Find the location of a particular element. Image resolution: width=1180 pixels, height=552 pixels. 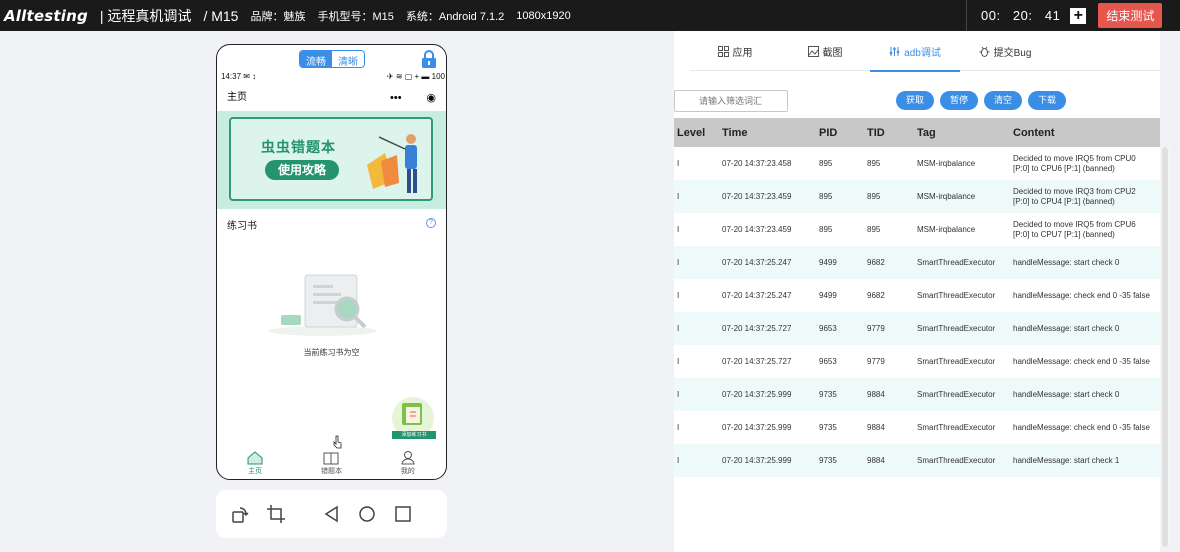

practice-books-title: 练习书 is located at coordinates (242, 226).